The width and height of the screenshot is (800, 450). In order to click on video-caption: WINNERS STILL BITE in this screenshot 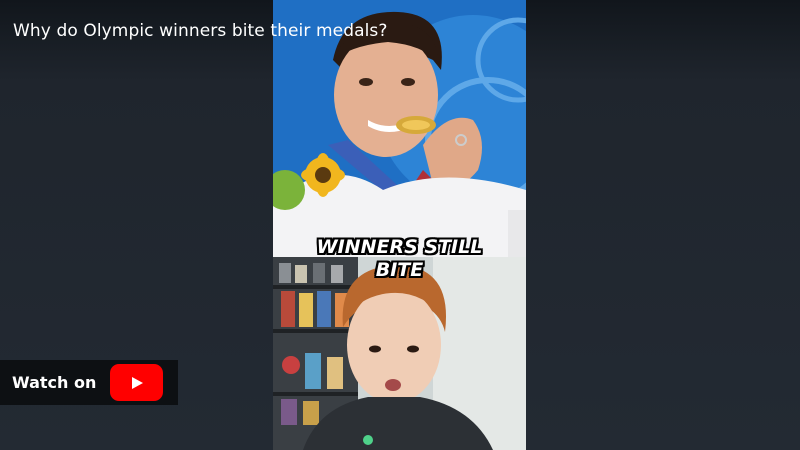, I will do `click(399, 259)`.